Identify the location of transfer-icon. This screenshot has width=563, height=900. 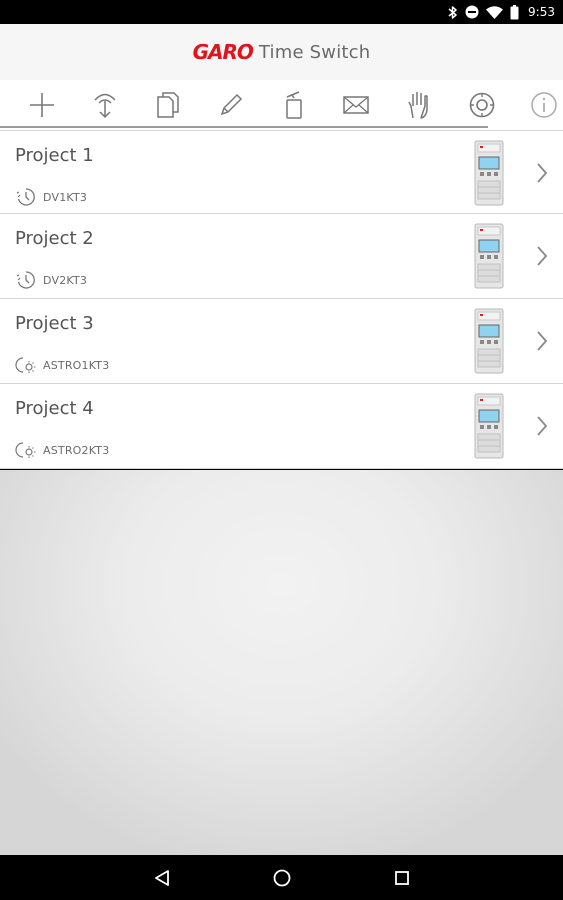
(105, 106).